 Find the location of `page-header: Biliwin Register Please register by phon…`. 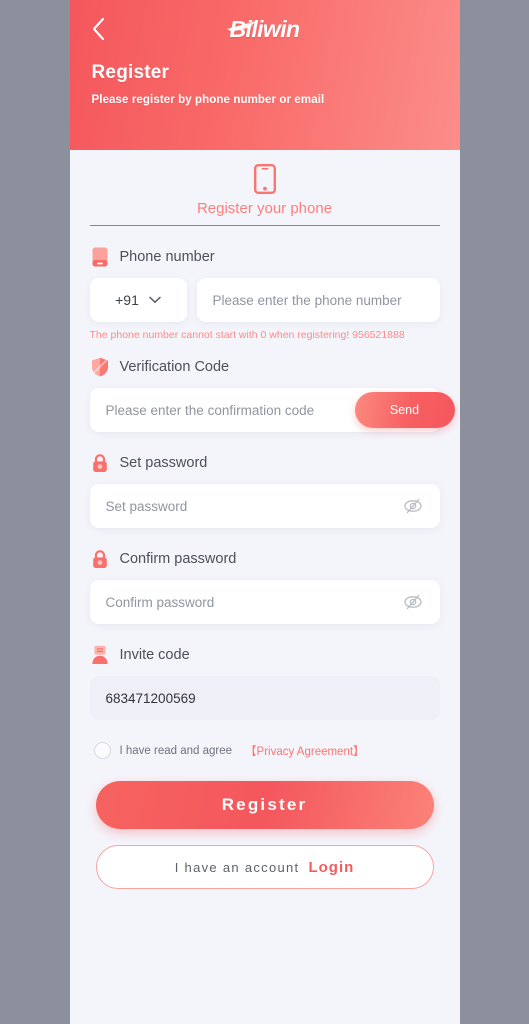

page-header: Biliwin Register Please register by phon… is located at coordinates (264, 75).